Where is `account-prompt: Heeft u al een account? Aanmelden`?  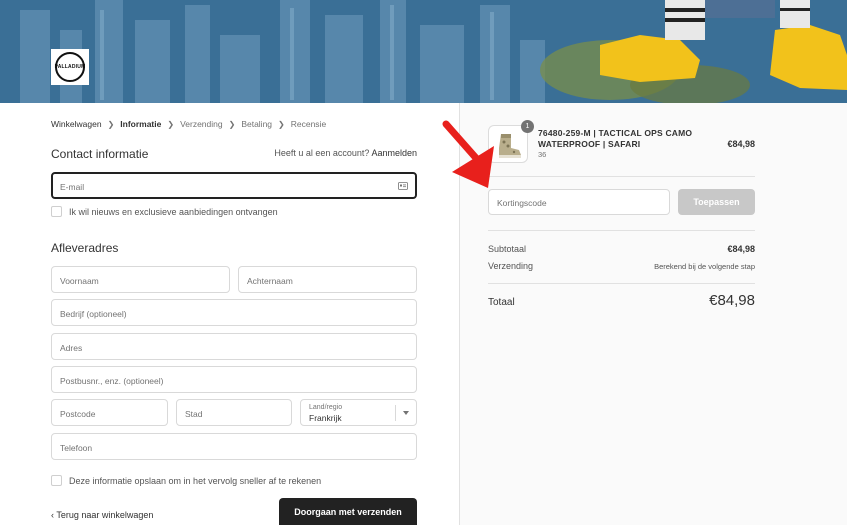 account-prompt: Heeft u al een account? Aanmelden is located at coordinates (345, 153).